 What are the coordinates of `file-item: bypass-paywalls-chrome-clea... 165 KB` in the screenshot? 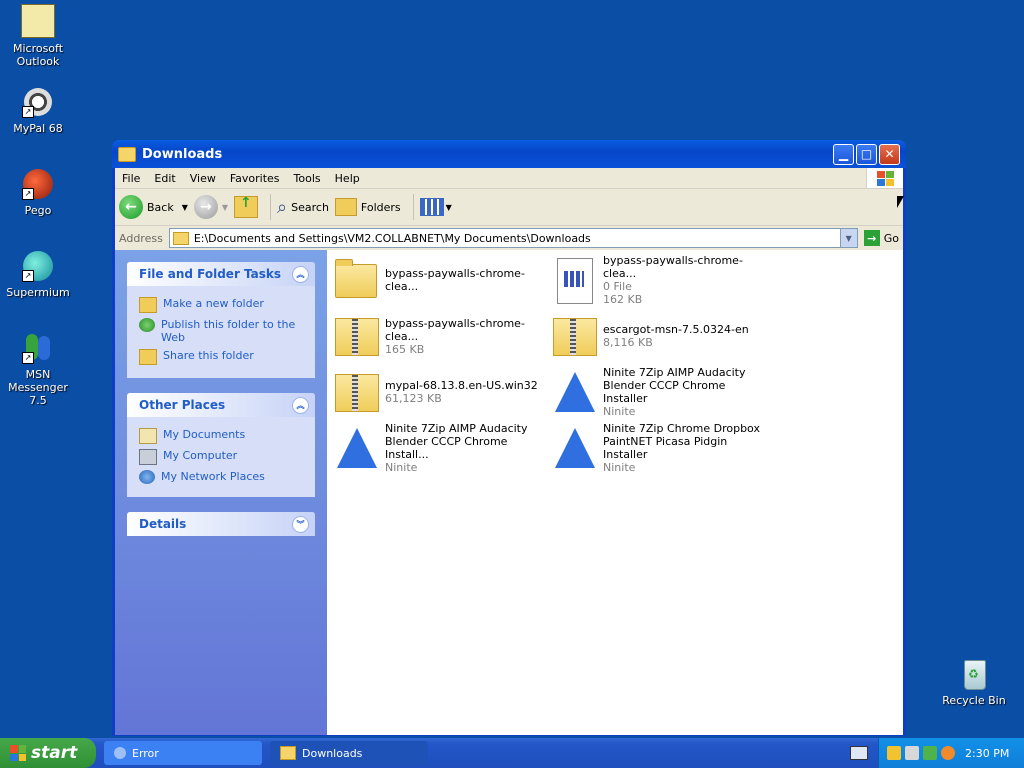 It's located at (439, 336).